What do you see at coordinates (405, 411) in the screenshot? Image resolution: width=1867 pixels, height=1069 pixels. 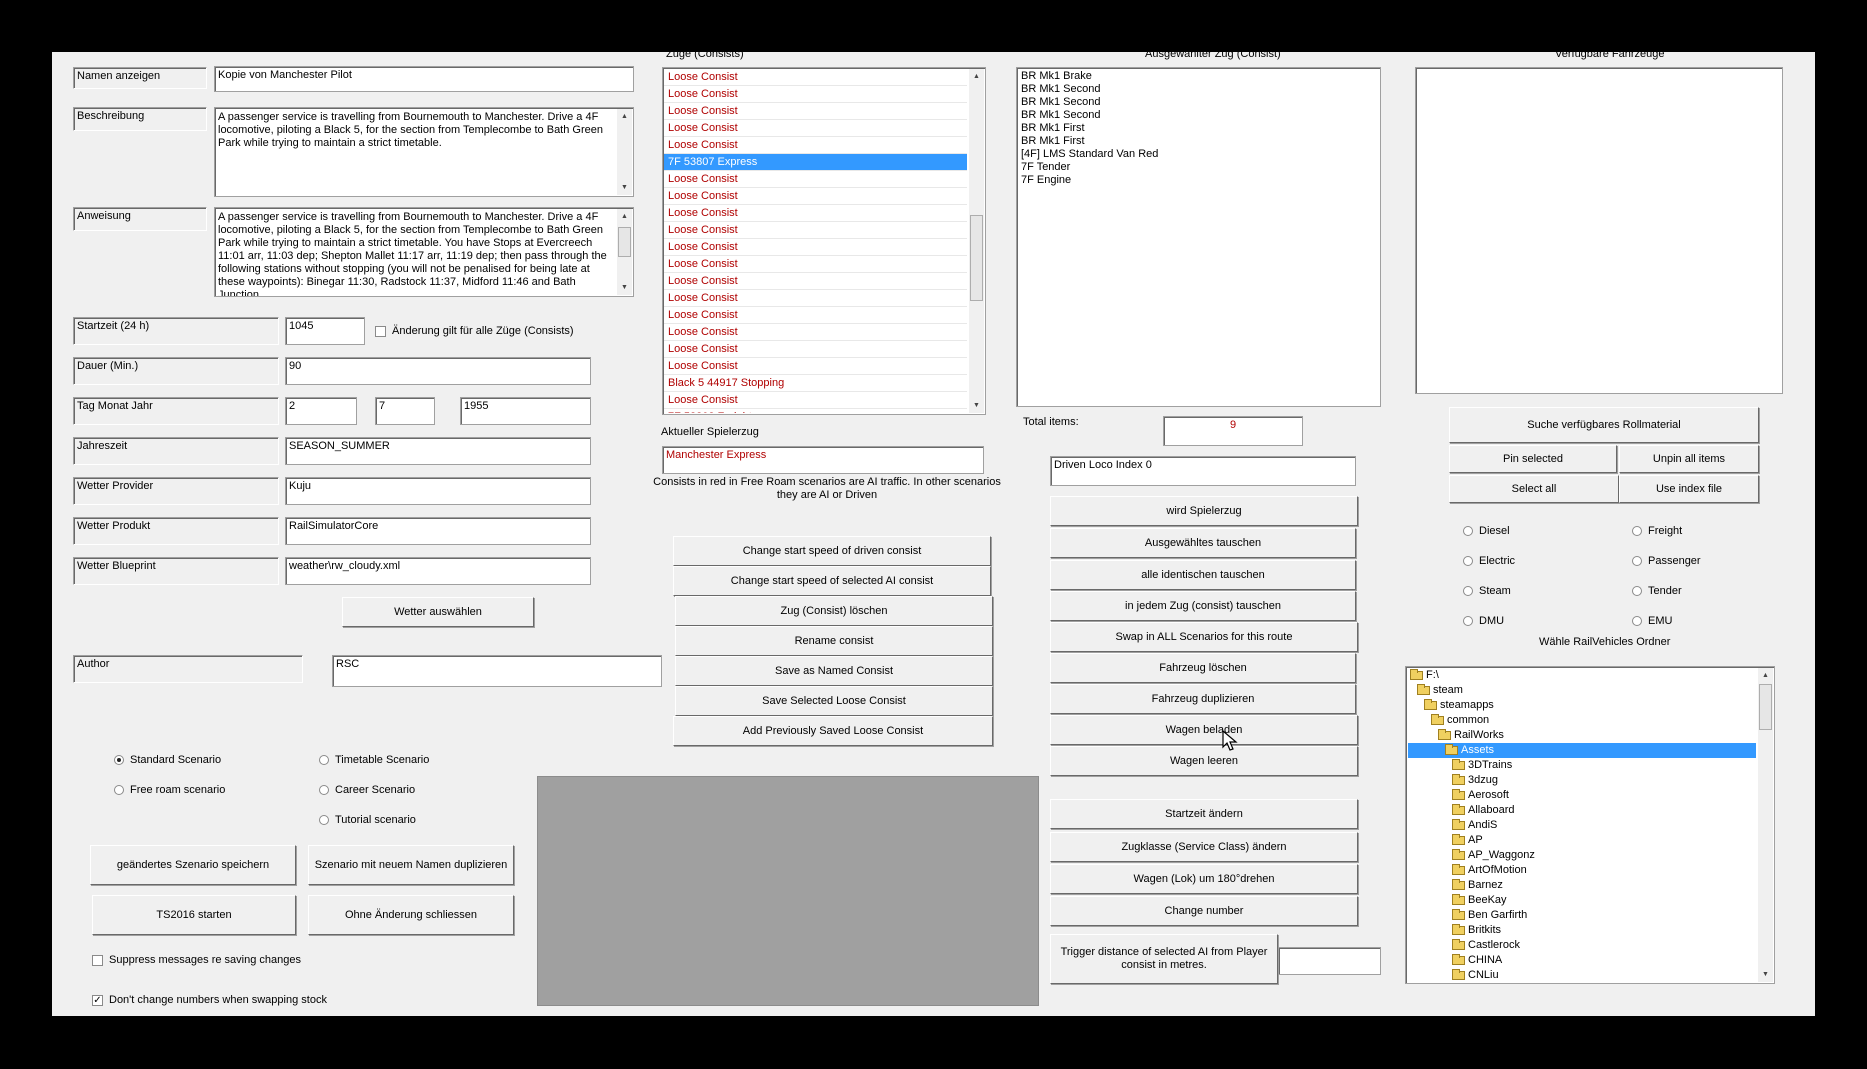 I see `month-input: 7` at bounding box center [405, 411].